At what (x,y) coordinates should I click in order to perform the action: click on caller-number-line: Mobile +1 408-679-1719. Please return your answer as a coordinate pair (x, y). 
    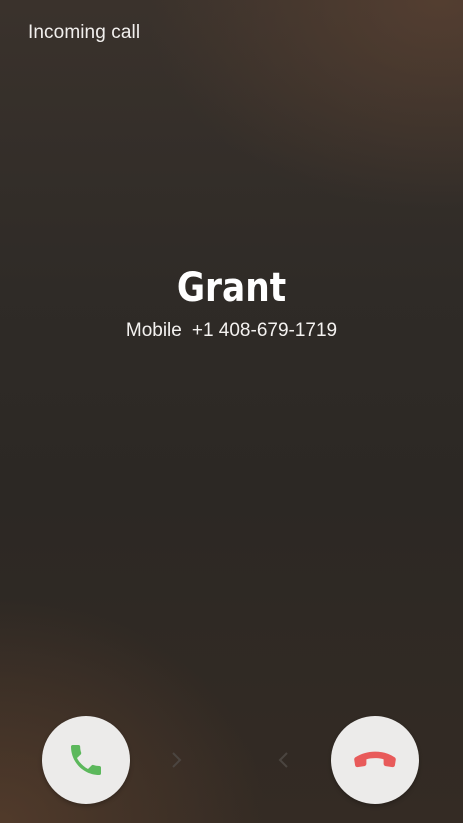
    Looking at the image, I should click on (231, 331).